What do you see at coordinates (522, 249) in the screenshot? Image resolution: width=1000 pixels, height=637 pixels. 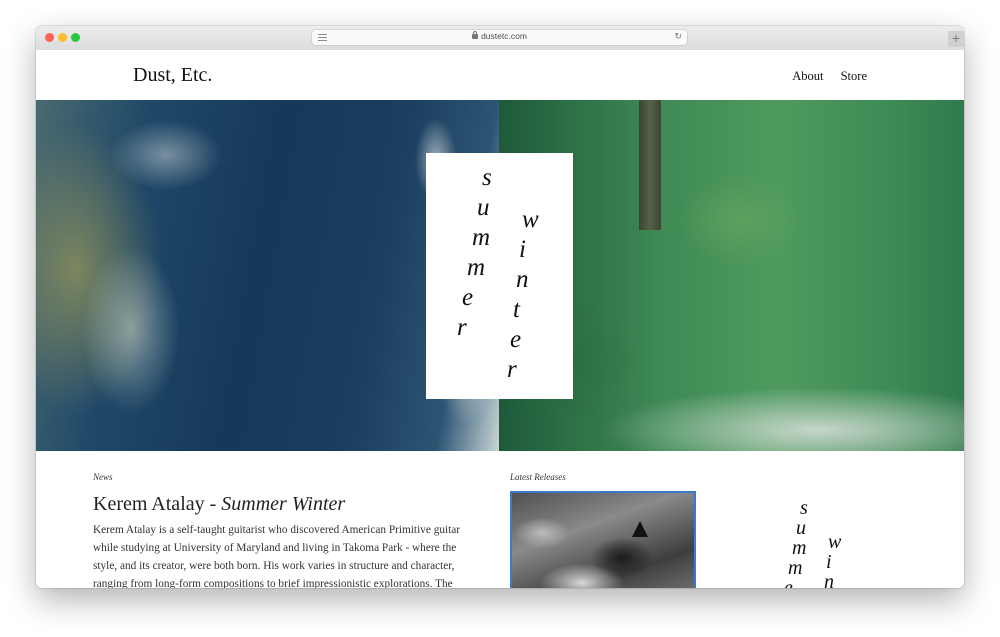 I see `artwork-winter-letter: i` at bounding box center [522, 249].